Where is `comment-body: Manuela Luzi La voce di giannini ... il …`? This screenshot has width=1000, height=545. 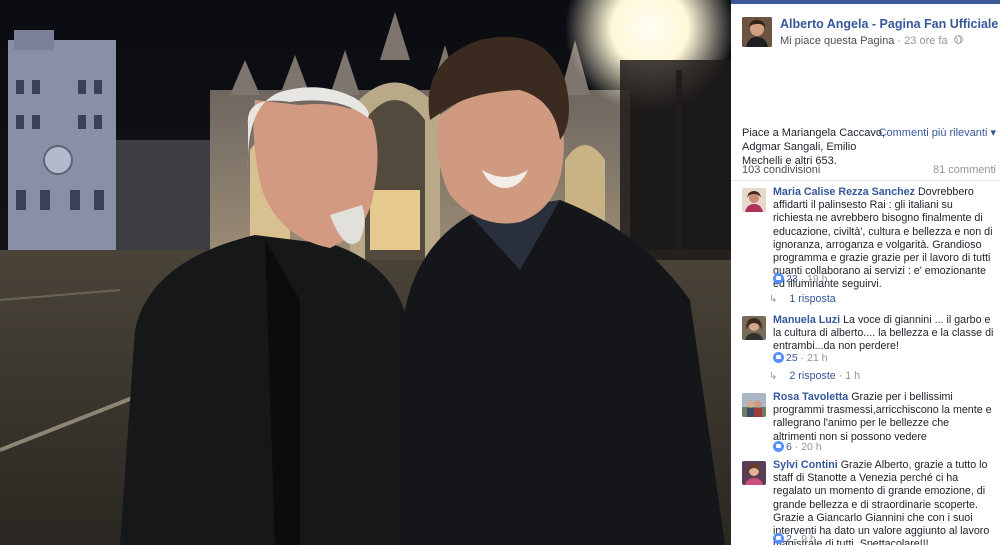
comment-body: Manuela Luzi La voce di giannini ... il … is located at coordinates (883, 334).